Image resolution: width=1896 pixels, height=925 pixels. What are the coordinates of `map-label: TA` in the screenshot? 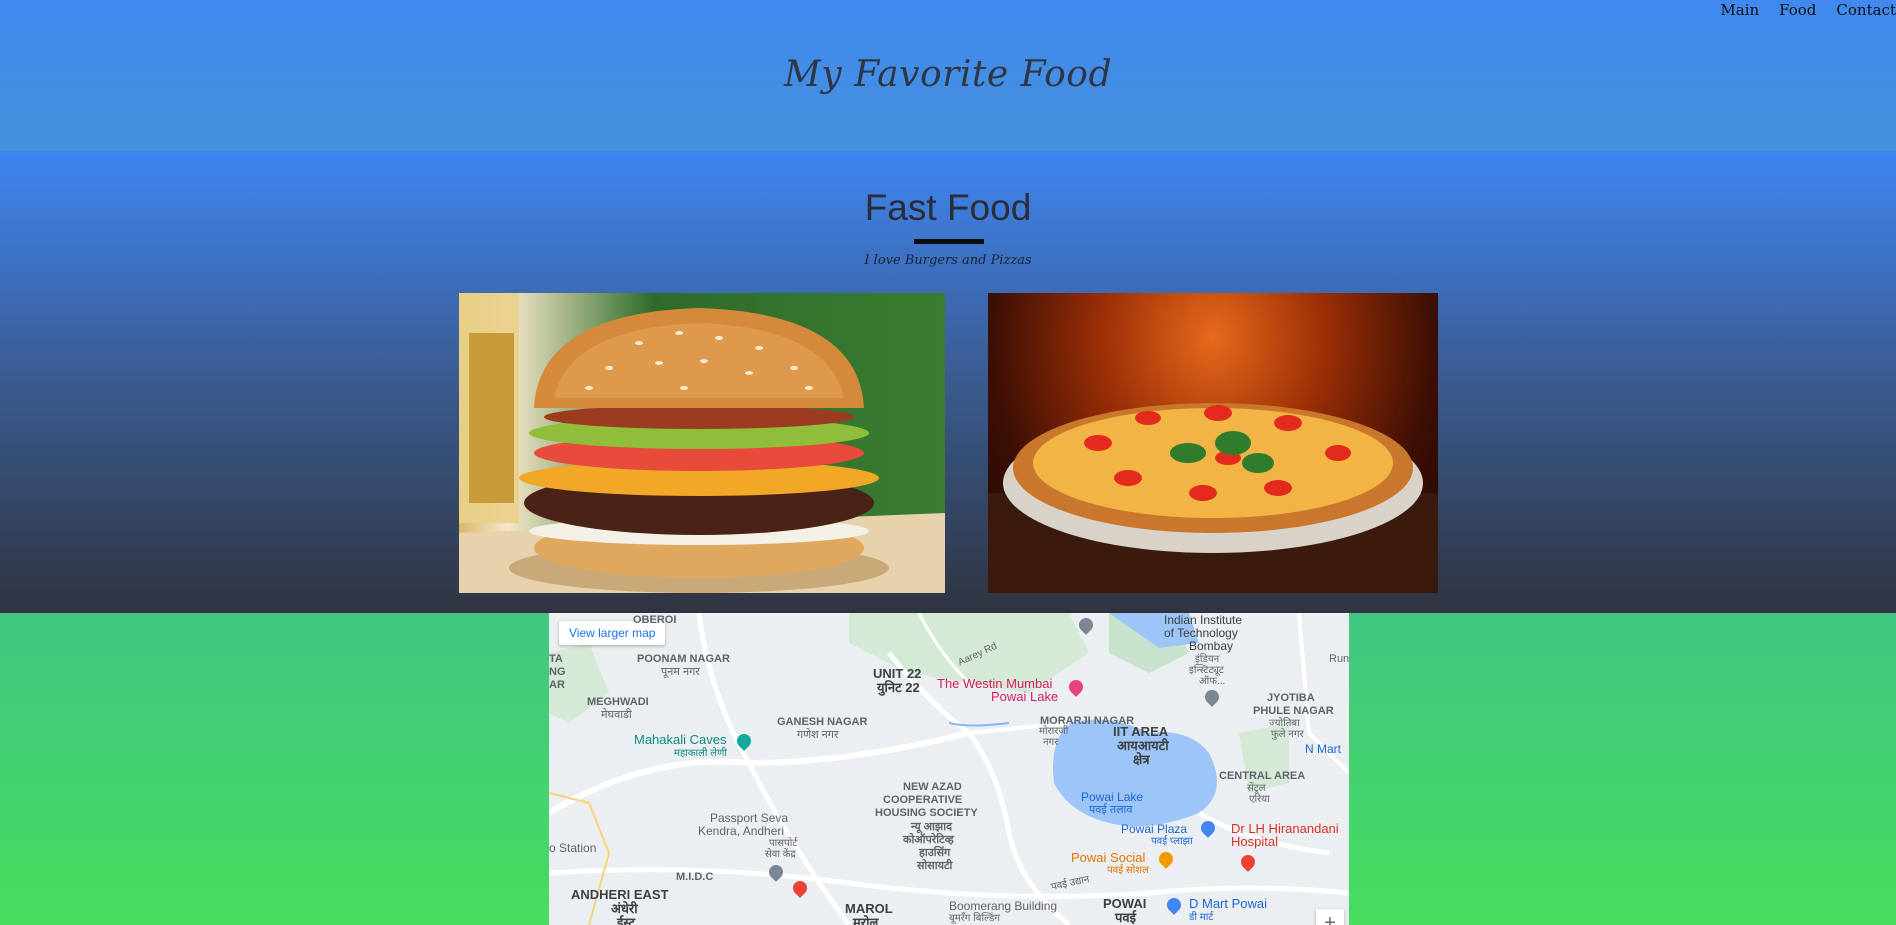 It's located at (556, 659).